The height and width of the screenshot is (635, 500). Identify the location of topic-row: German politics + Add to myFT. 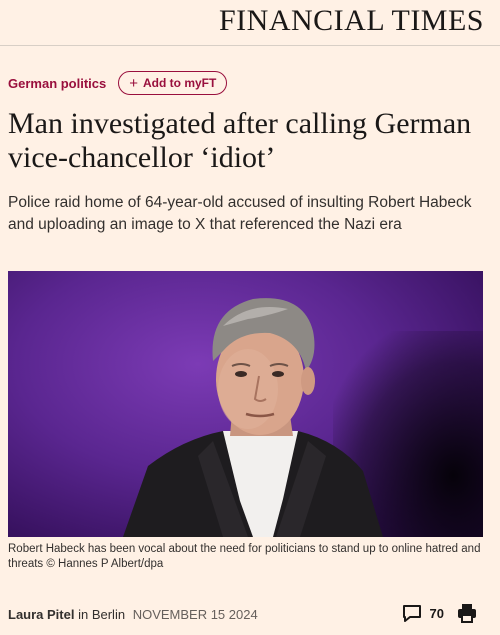
(118, 83).